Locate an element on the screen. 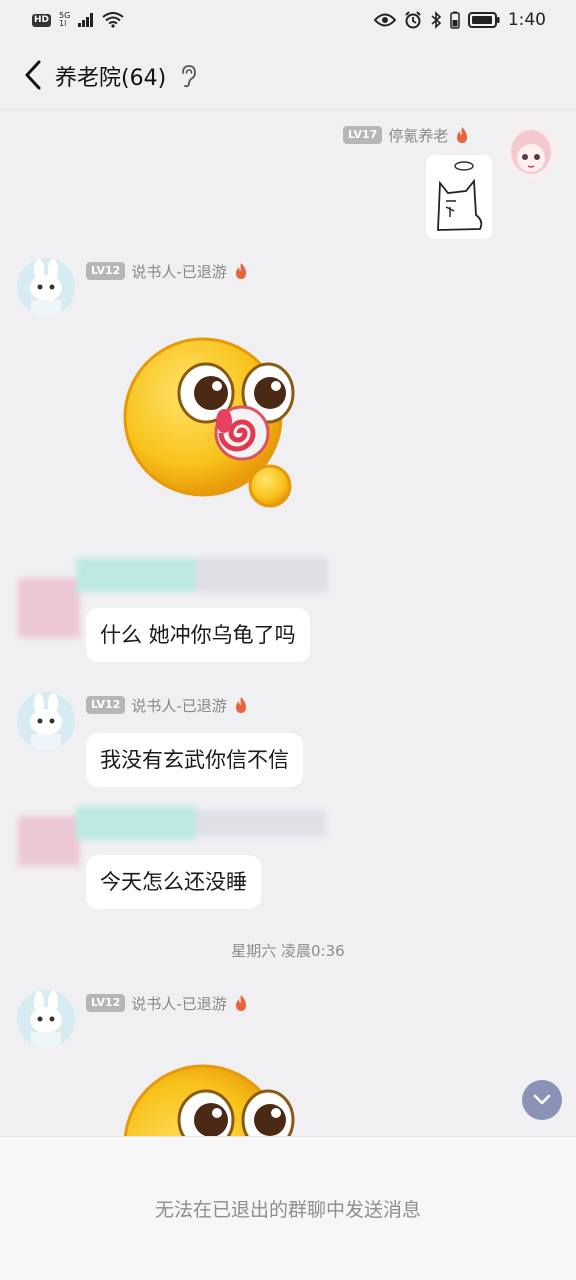 The image size is (576, 1280). sender-nickname: 停氪养老 is located at coordinates (418, 135).